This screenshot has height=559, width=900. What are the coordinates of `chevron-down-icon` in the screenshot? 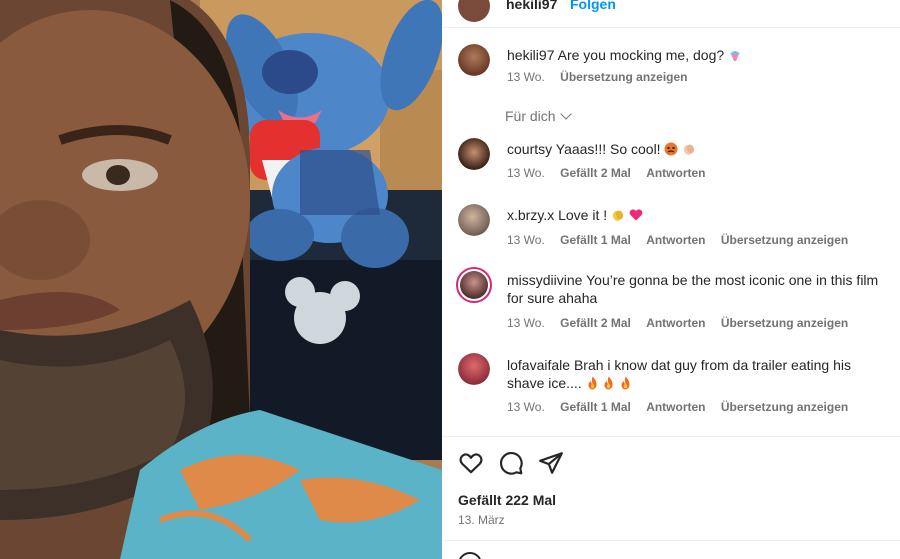 It's located at (565, 114).